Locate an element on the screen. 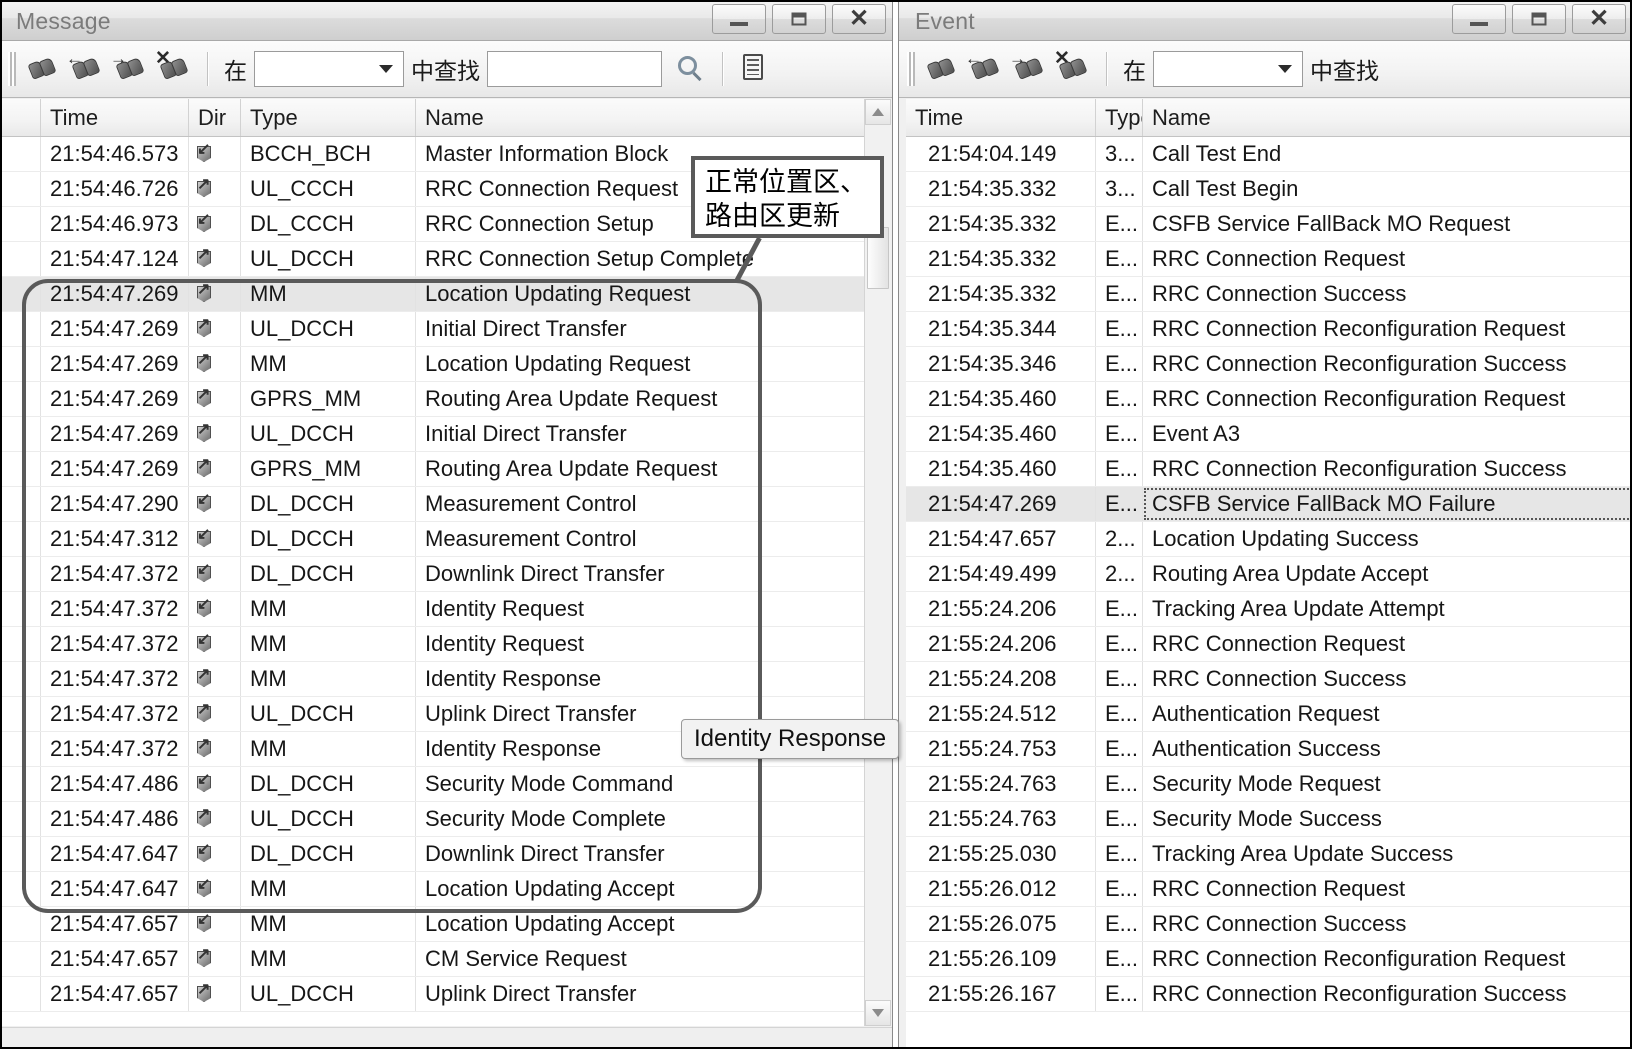  table-row: 21:54:35.460 E... Event A3 is located at coordinates (1269, 434).